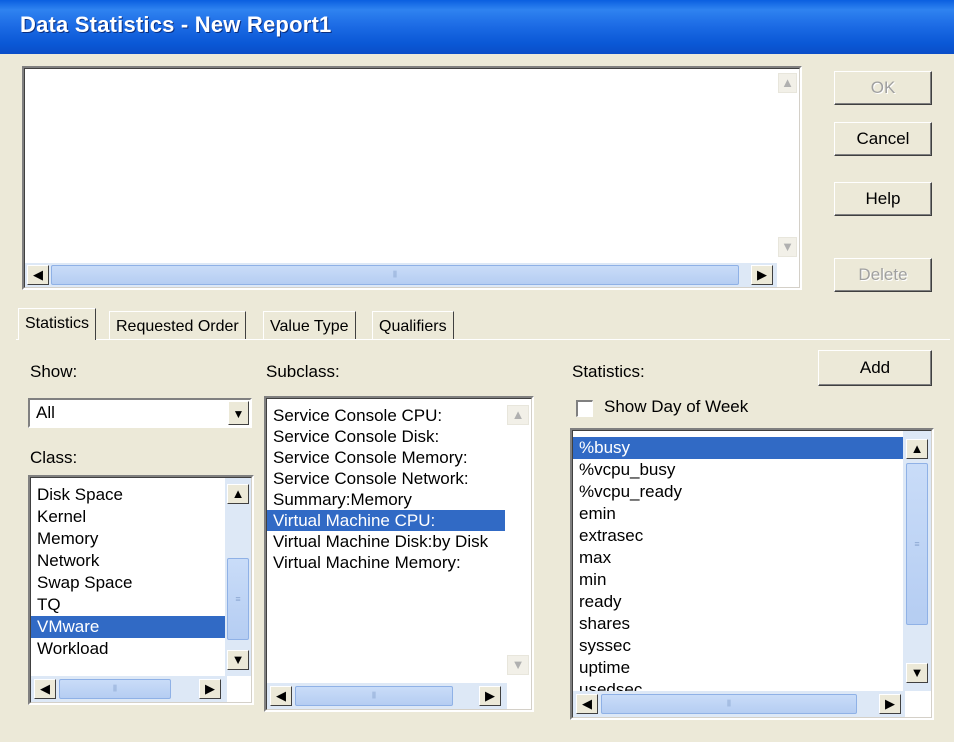 This screenshot has width=954, height=742. I want to click on subclass-hscroll-thumb: ⦀, so click(374, 696).